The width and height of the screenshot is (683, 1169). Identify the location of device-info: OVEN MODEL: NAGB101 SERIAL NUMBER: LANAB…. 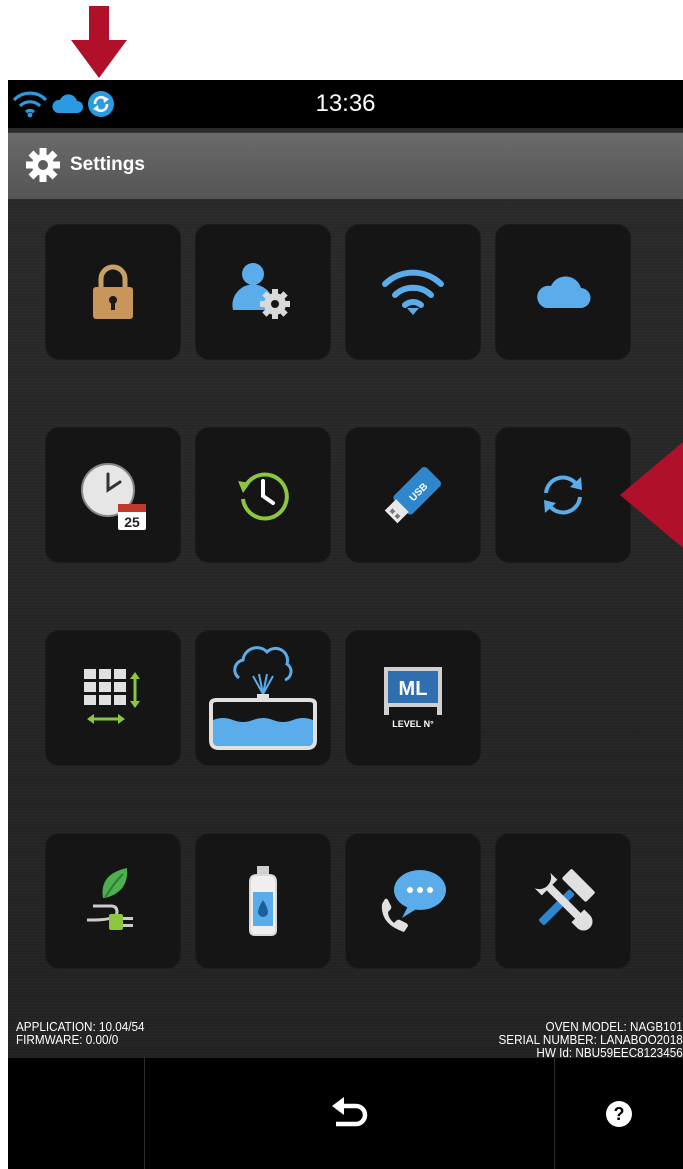
(591, 1039).